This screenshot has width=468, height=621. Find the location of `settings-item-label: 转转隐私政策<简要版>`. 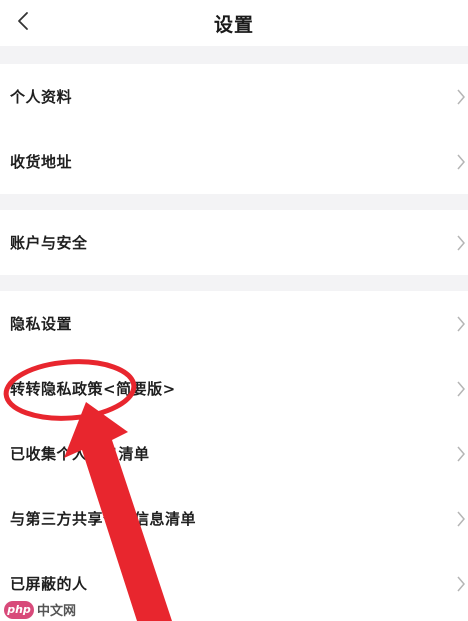

settings-item-label: 转转隐私政策<简要版> is located at coordinates (93, 389).